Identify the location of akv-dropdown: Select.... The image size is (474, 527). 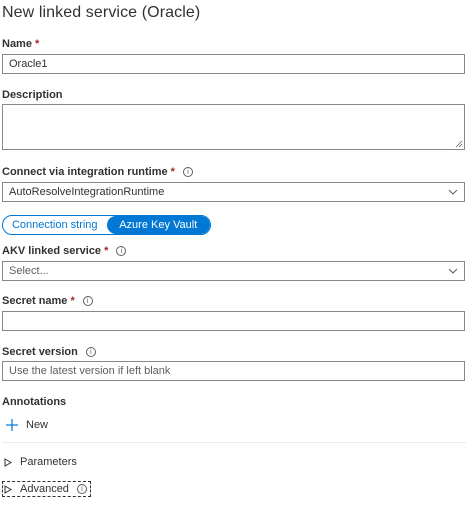
(233, 271).